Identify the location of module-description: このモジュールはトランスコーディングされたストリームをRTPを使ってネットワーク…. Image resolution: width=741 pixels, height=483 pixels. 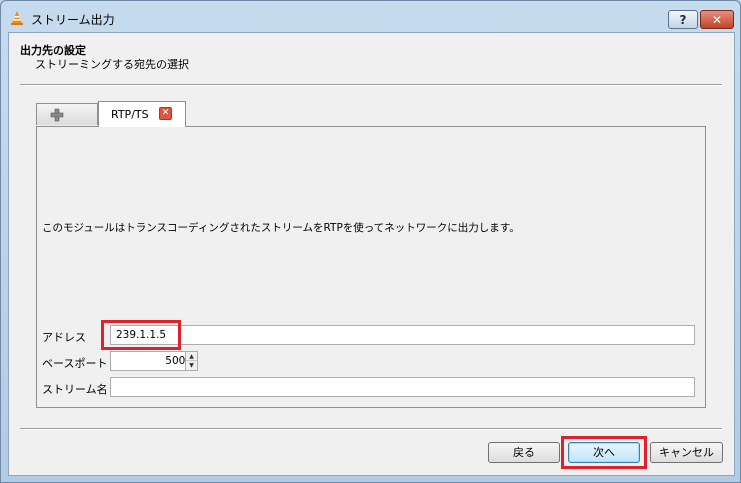
(281, 228).